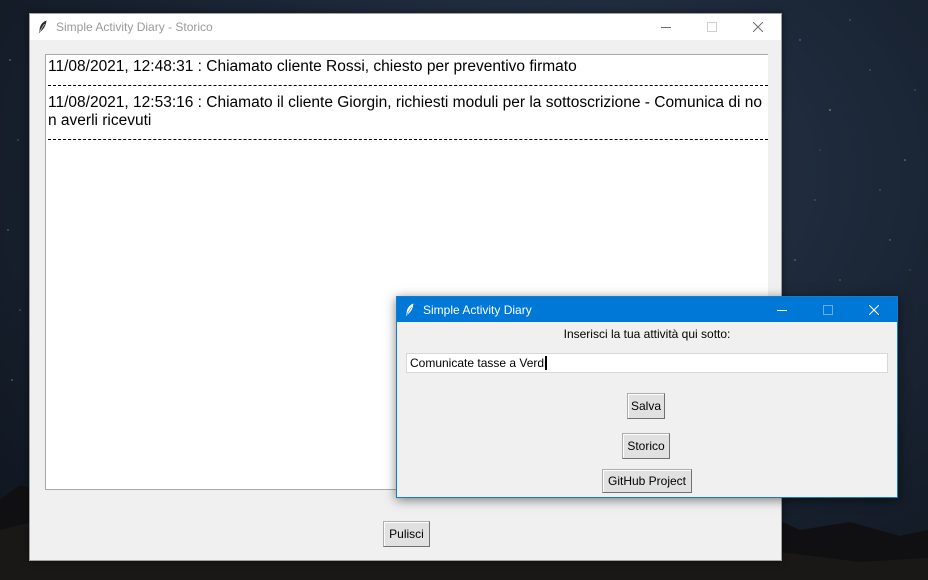  What do you see at coordinates (134, 27) in the screenshot?
I see `storico-window-title: Simple Activity Diary - Storico` at bounding box center [134, 27].